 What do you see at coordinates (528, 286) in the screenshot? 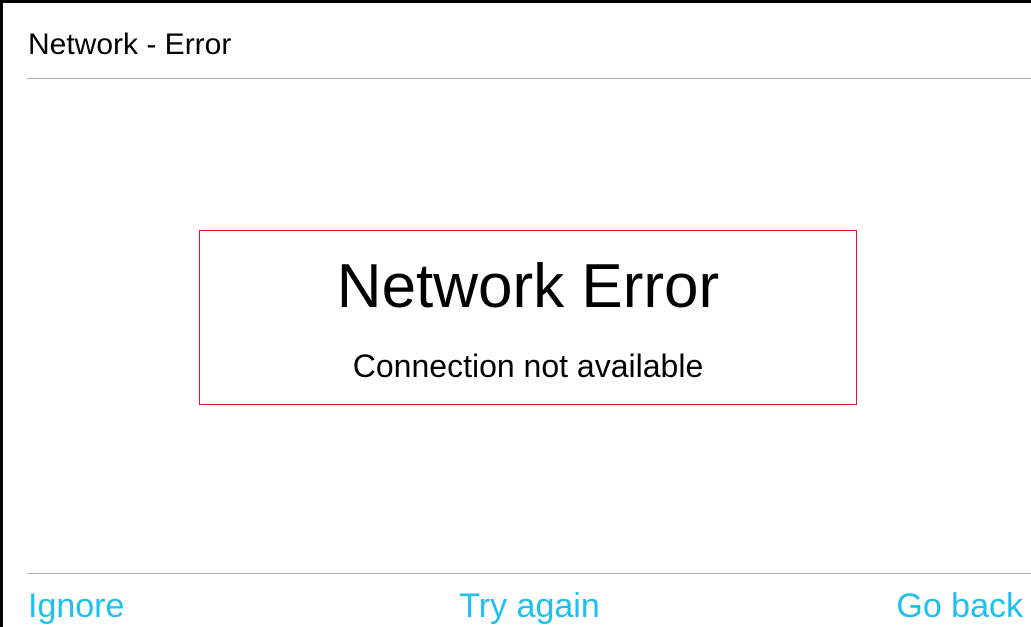
I see `error-title: Network Error` at bounding box center [528, 286].